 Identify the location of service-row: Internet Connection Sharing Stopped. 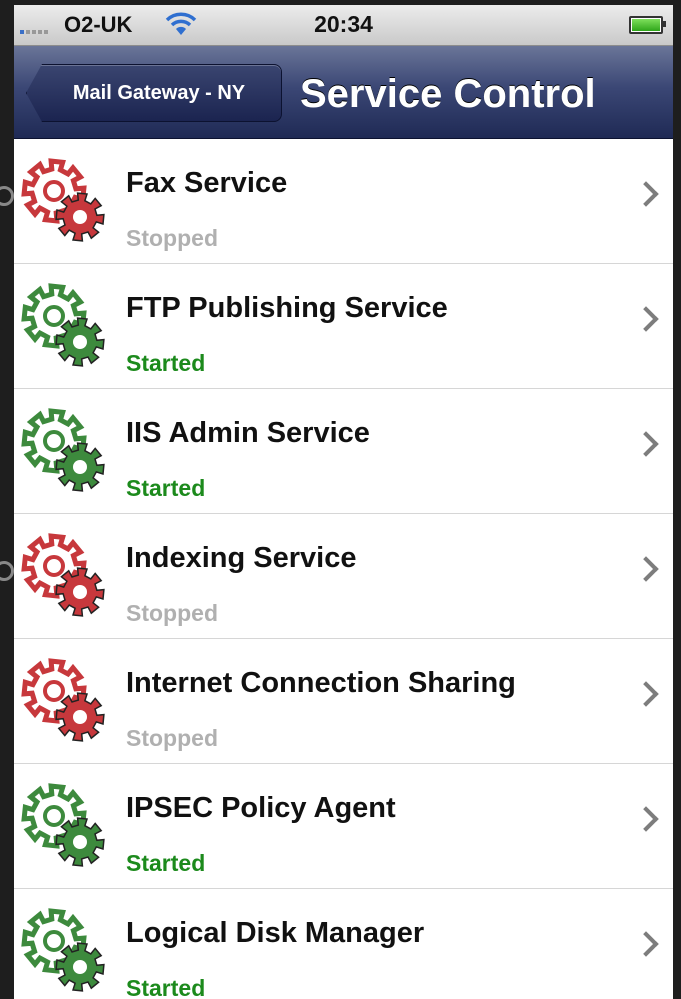
(343, 701).